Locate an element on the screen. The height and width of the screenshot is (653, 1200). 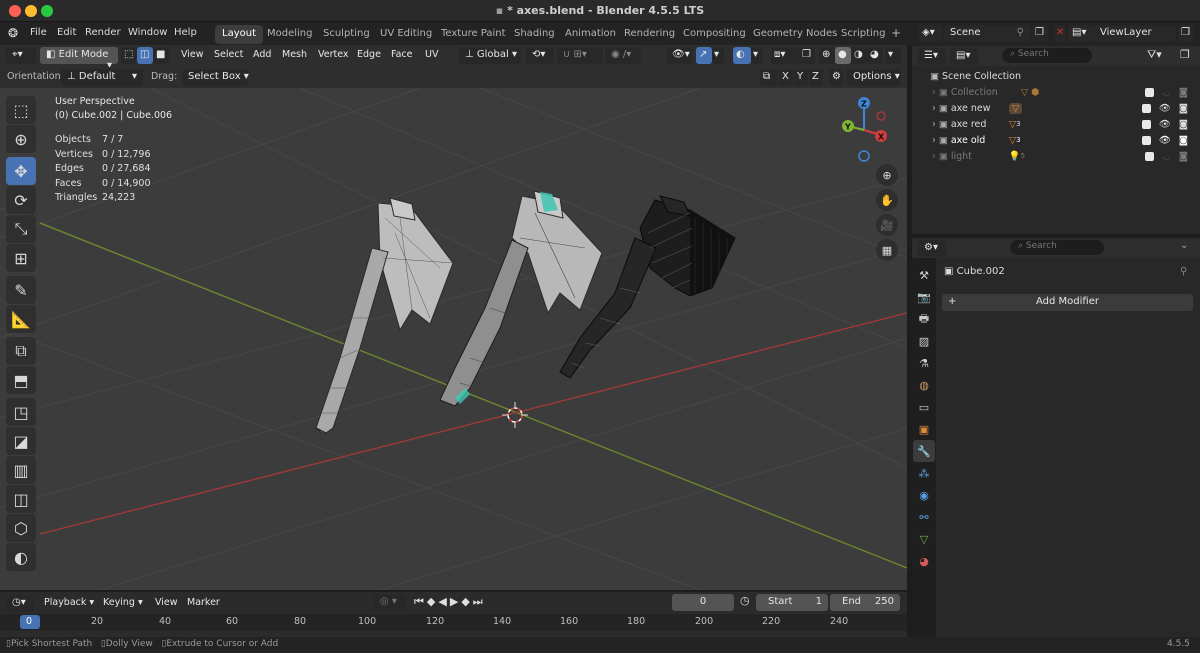
mirror-y-toggle: Y is located at coordinates (801, 77).